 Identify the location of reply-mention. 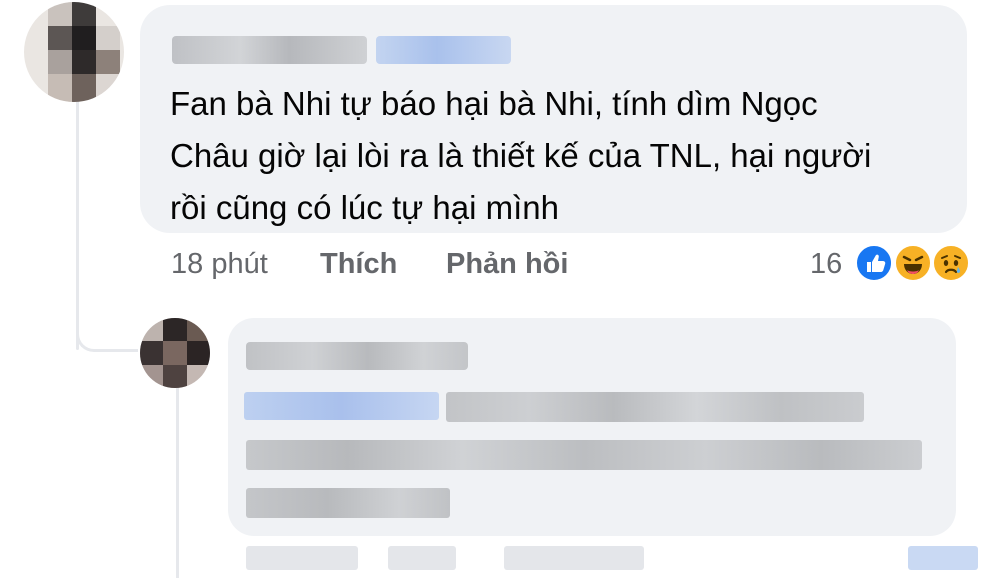
(341, 406).